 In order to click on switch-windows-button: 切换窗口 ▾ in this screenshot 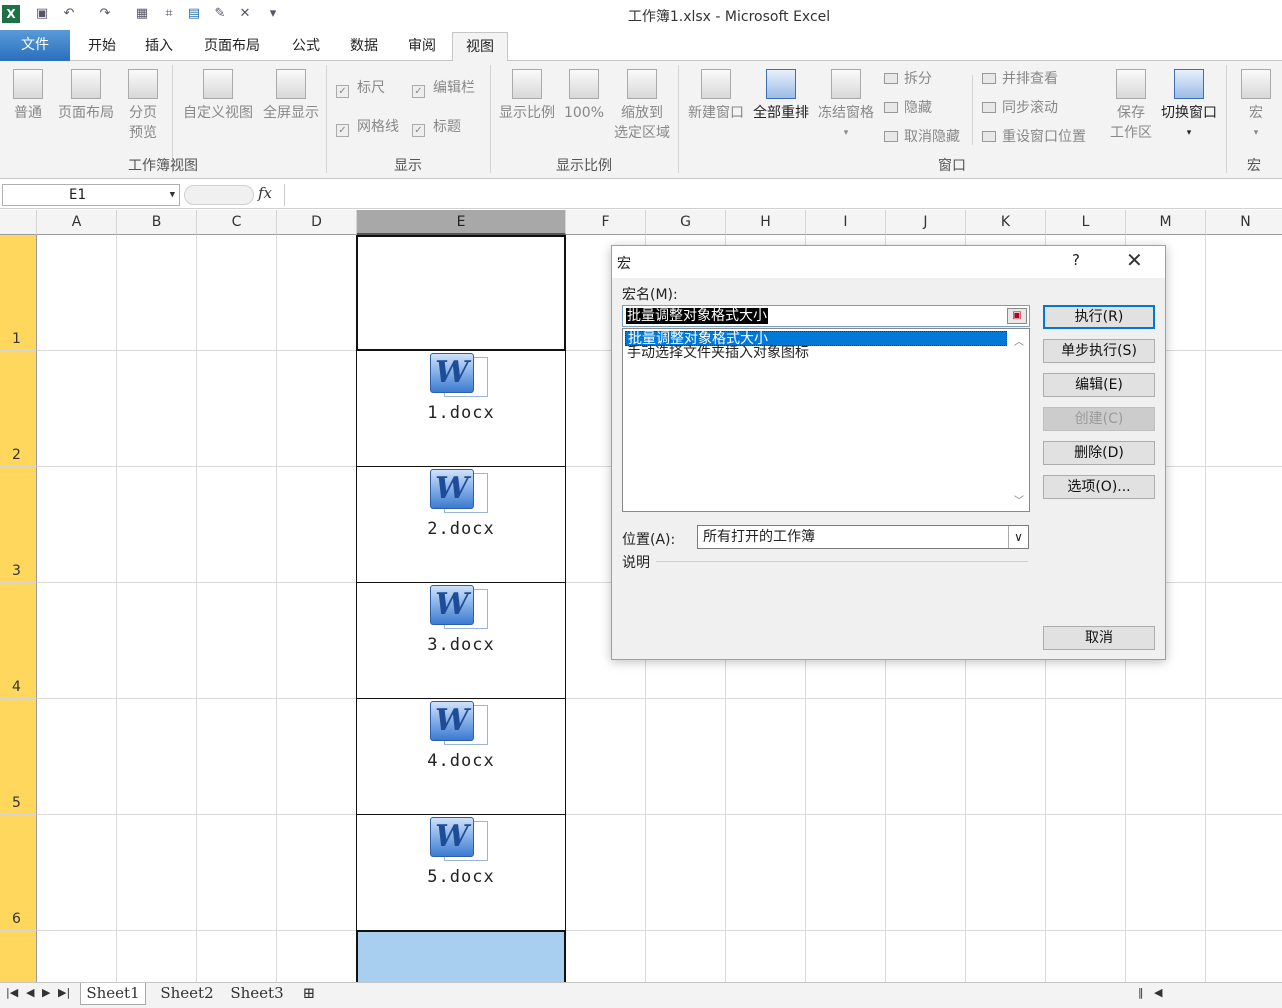, I will do `click(1189, 106)`.